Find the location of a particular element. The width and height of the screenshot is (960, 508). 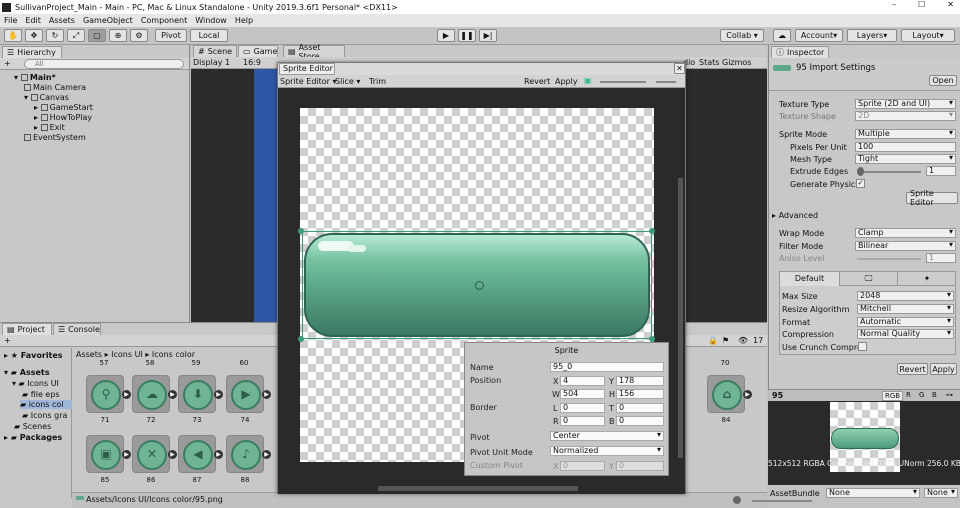

stats-toggle: Stats is located at coordinates (709, 62).